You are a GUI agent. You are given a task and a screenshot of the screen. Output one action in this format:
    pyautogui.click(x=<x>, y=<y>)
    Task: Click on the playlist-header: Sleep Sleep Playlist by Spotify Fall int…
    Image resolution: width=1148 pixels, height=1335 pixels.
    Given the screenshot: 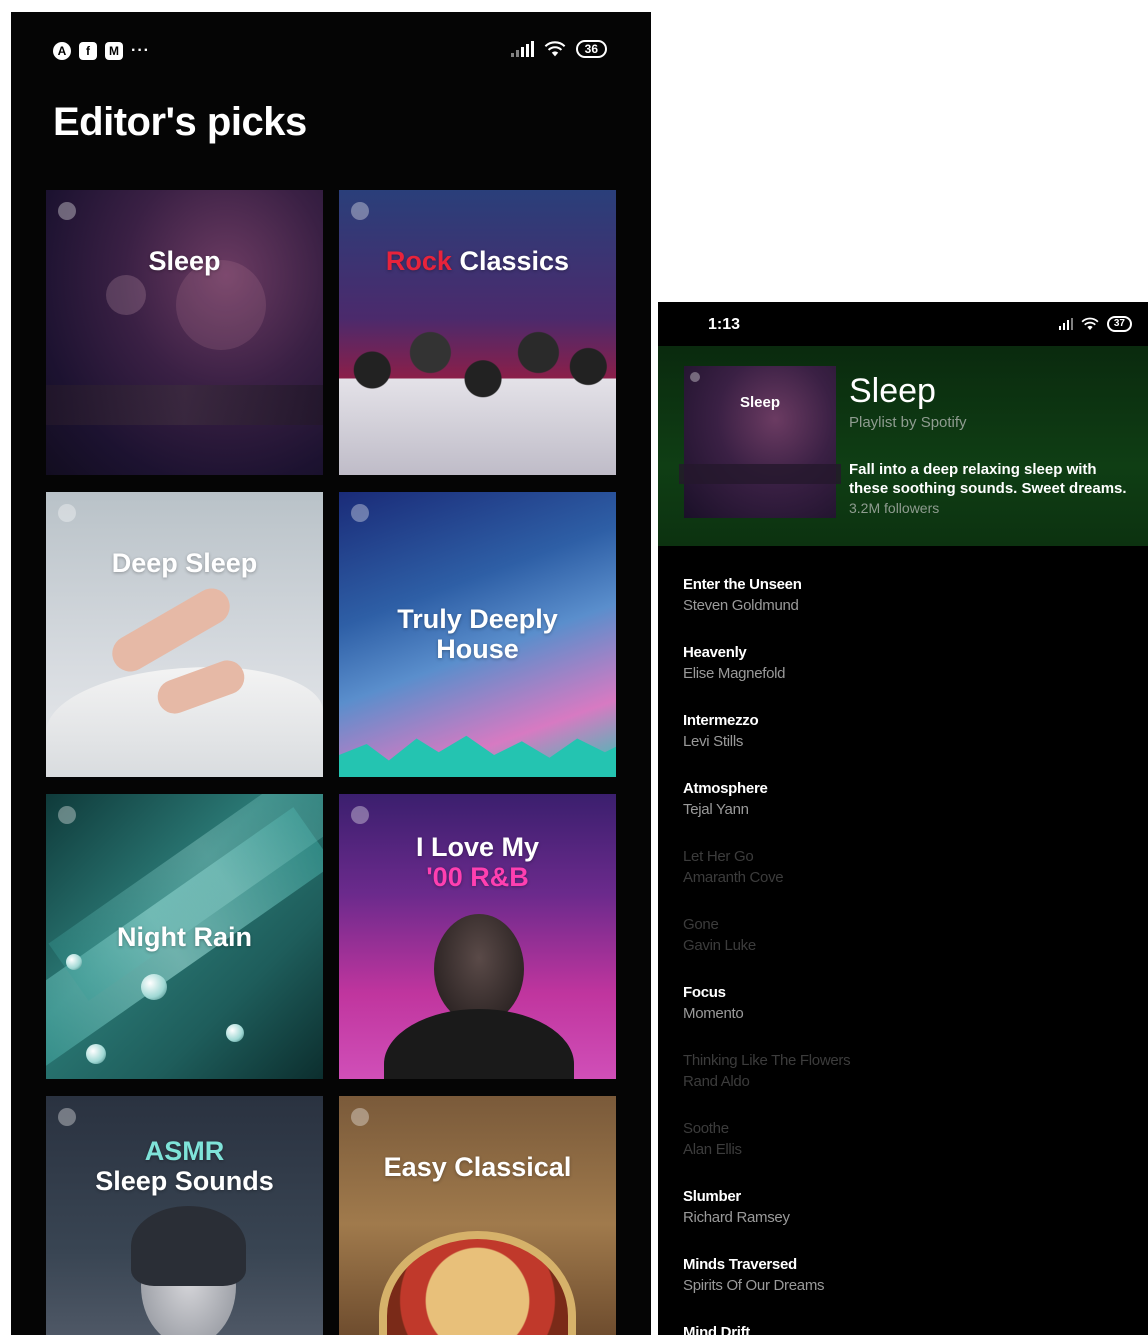 What is the action you would take?
    pyautogui.click(x=903, y=446)
    